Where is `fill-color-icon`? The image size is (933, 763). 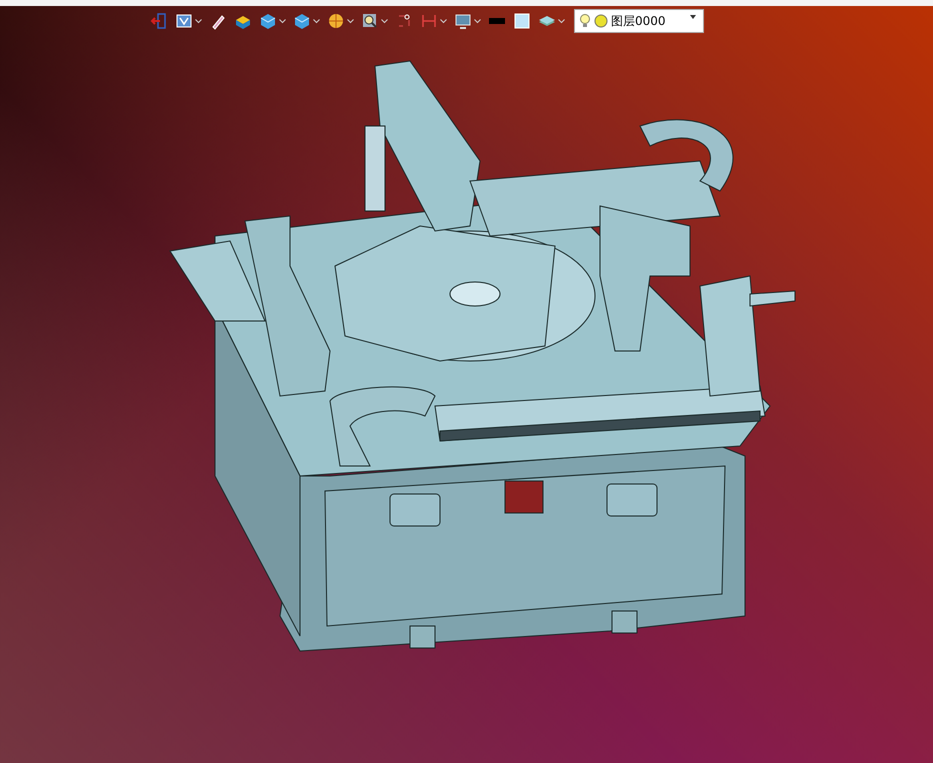
fill-color-icon is located at coordinates (522, 21).